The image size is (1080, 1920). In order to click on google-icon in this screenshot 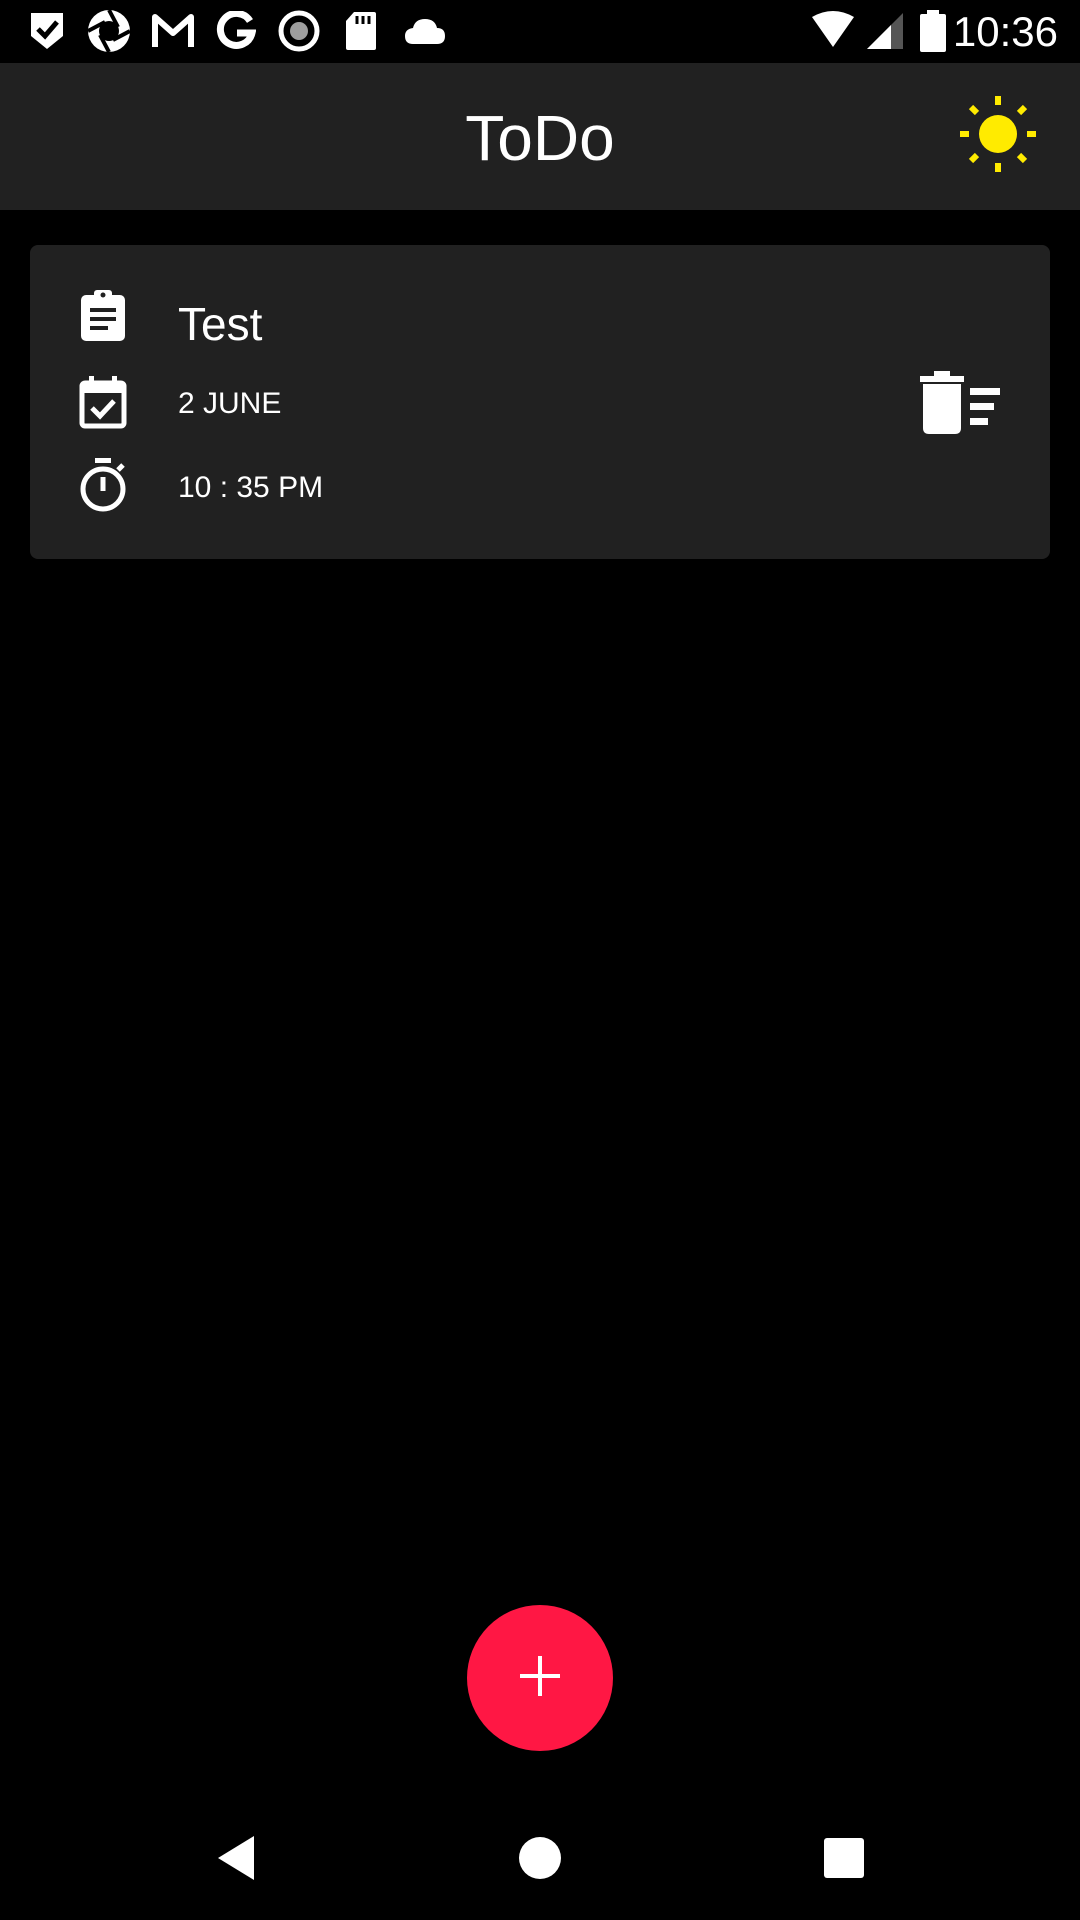, I will do `click(236, 31)`.